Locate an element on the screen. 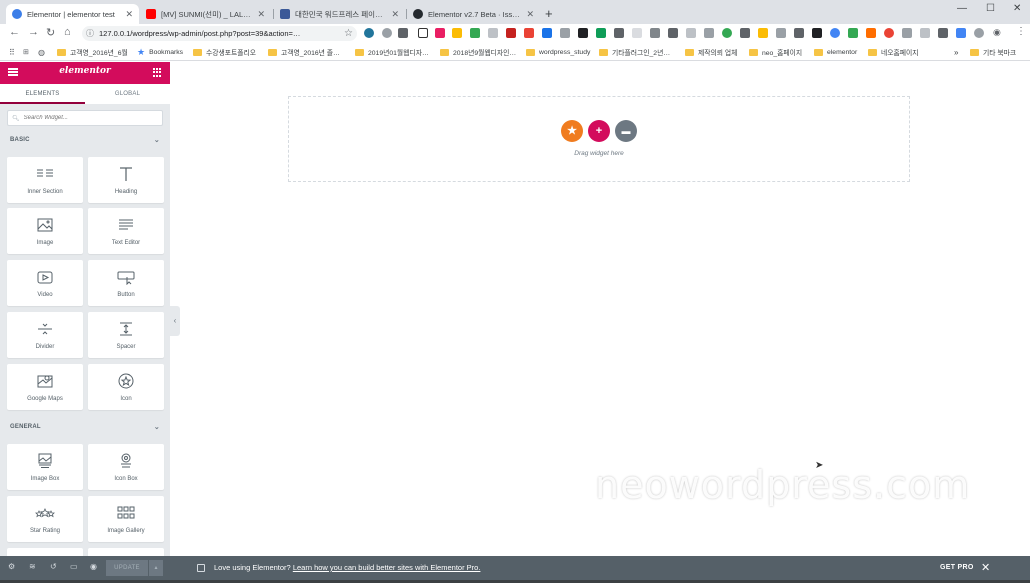 The image size is (1030, 583). browser-tab-facebook: 대한민국 워드프레스 페이지 빌더 ✕ is located at coordinates (339, 14).